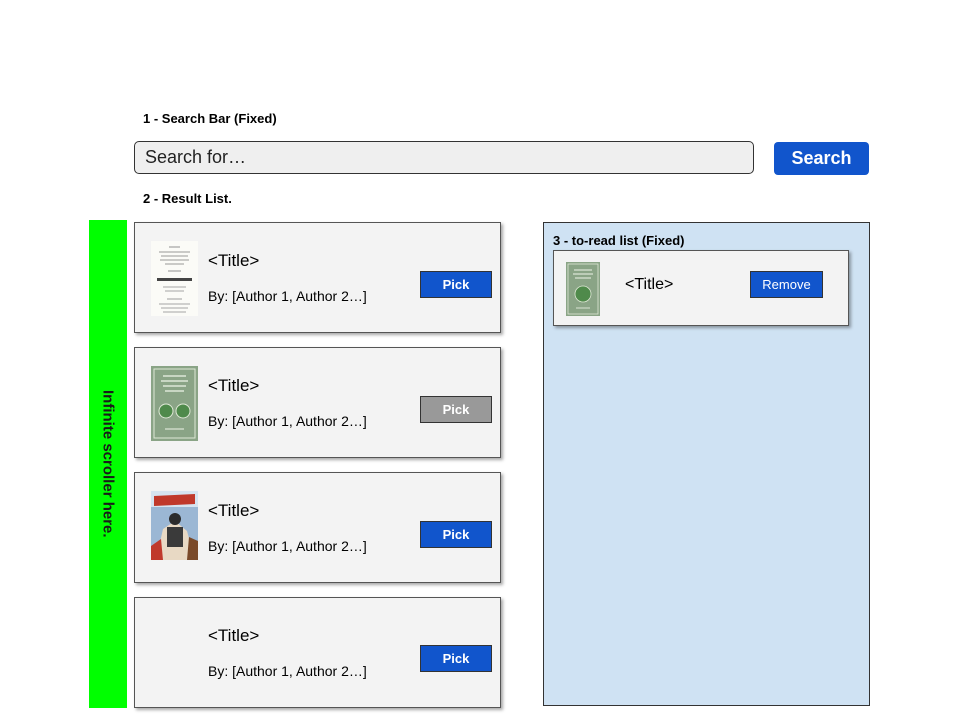 Image resolution: width=960 pixels, height=720 pixels. Describe the element at coordinates (821, 158) in the screenshot. I see `search-button: Search` at that location.